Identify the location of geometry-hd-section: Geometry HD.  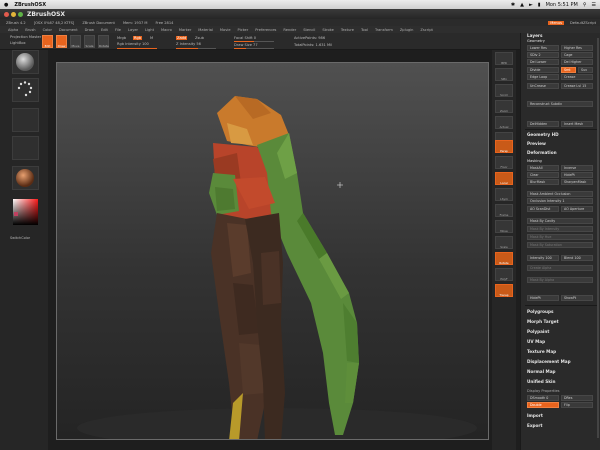
(543, 134).